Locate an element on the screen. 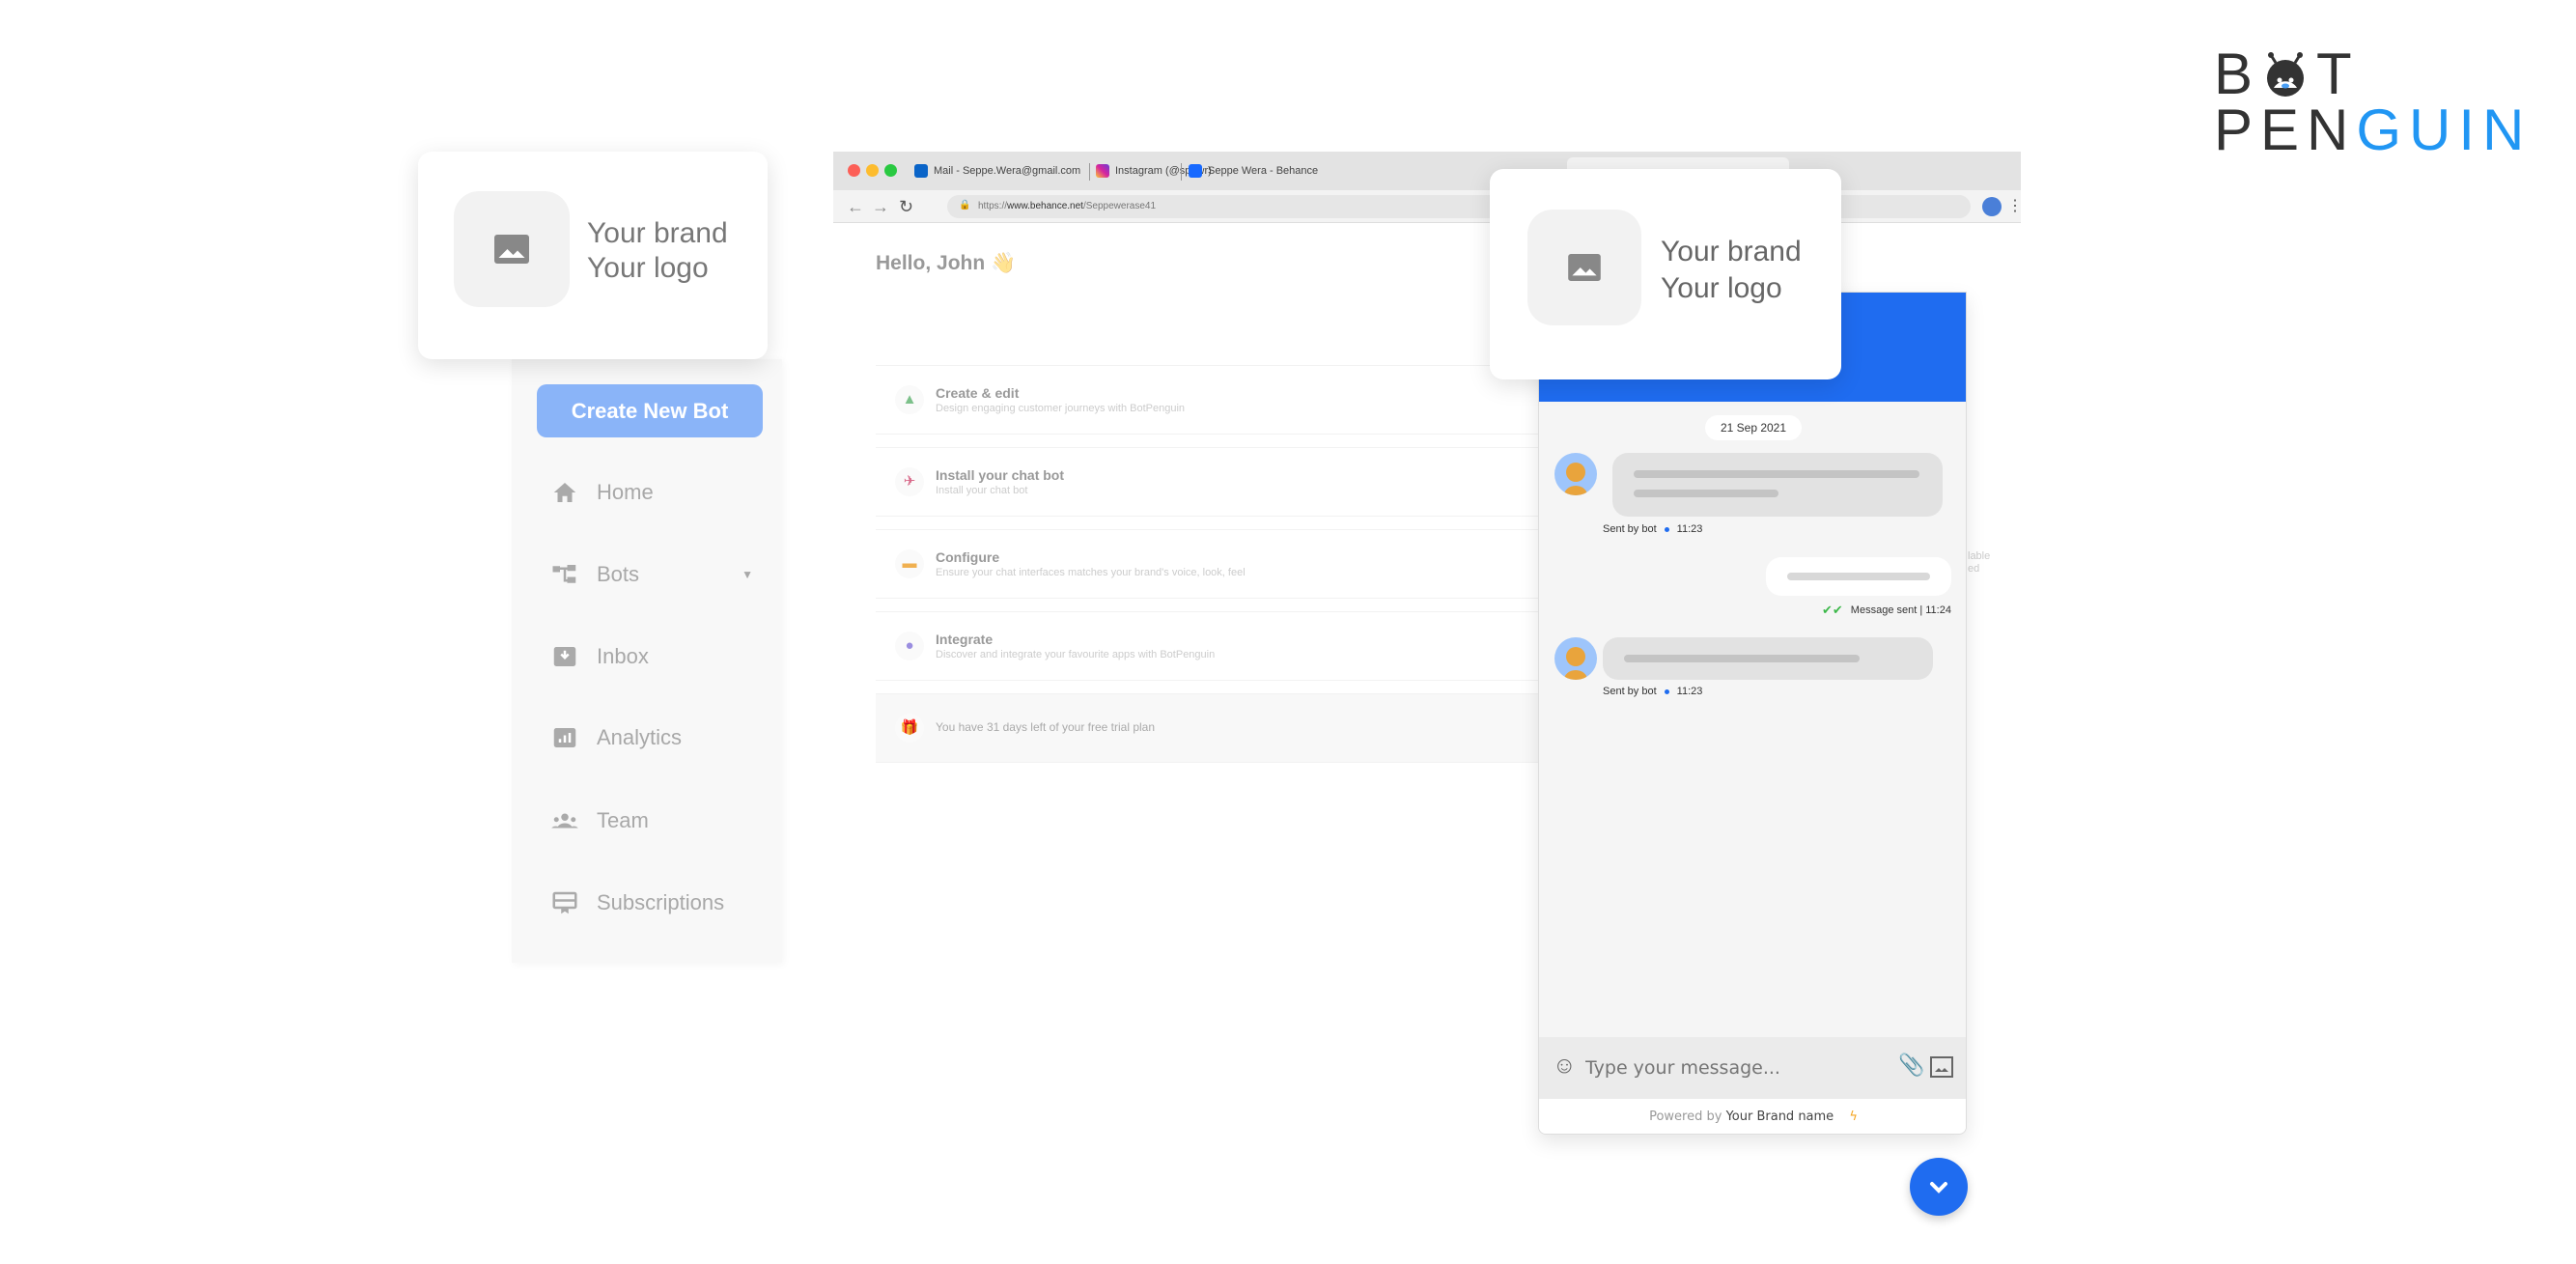 This screenshot has height=1264, width=2576. card-title: Install your chat bot is located at coordinates (1001, 475).